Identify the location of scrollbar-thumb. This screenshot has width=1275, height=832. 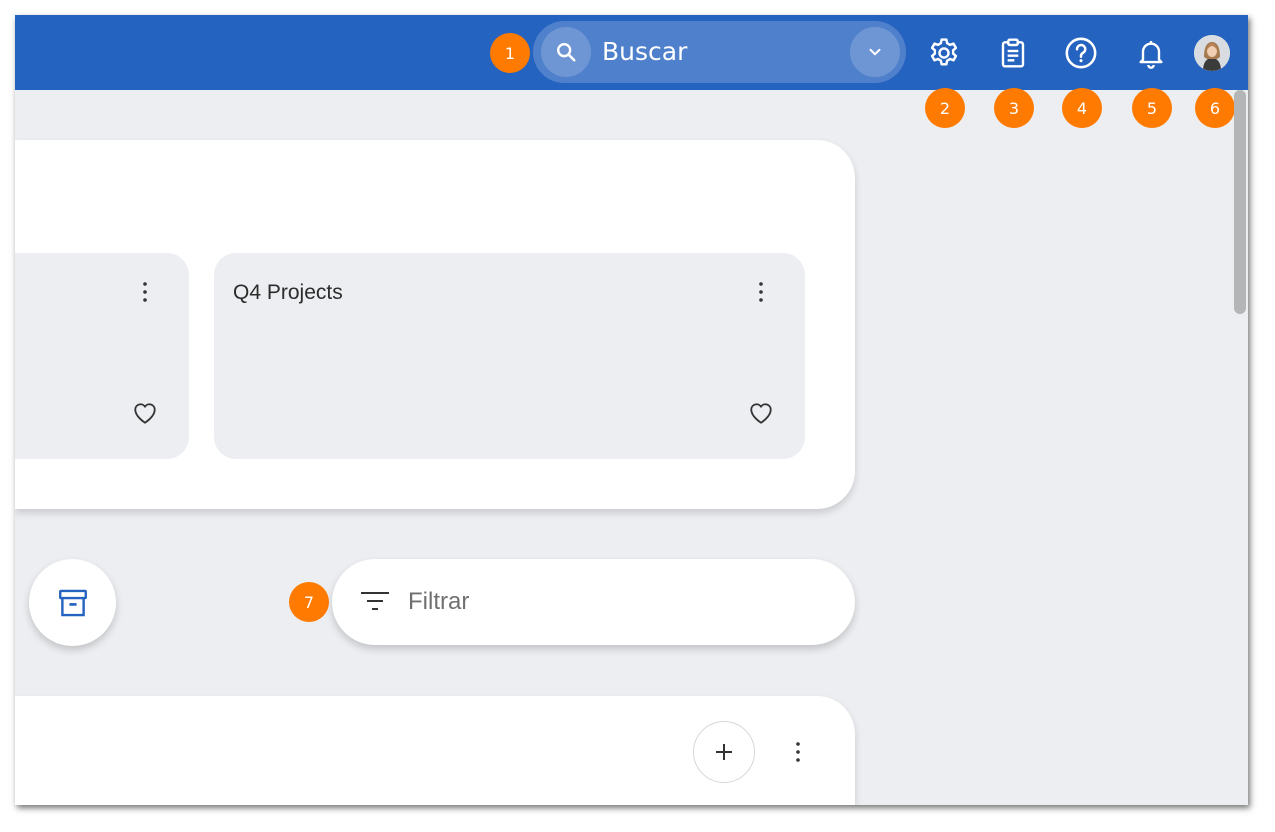
(1240, 202).